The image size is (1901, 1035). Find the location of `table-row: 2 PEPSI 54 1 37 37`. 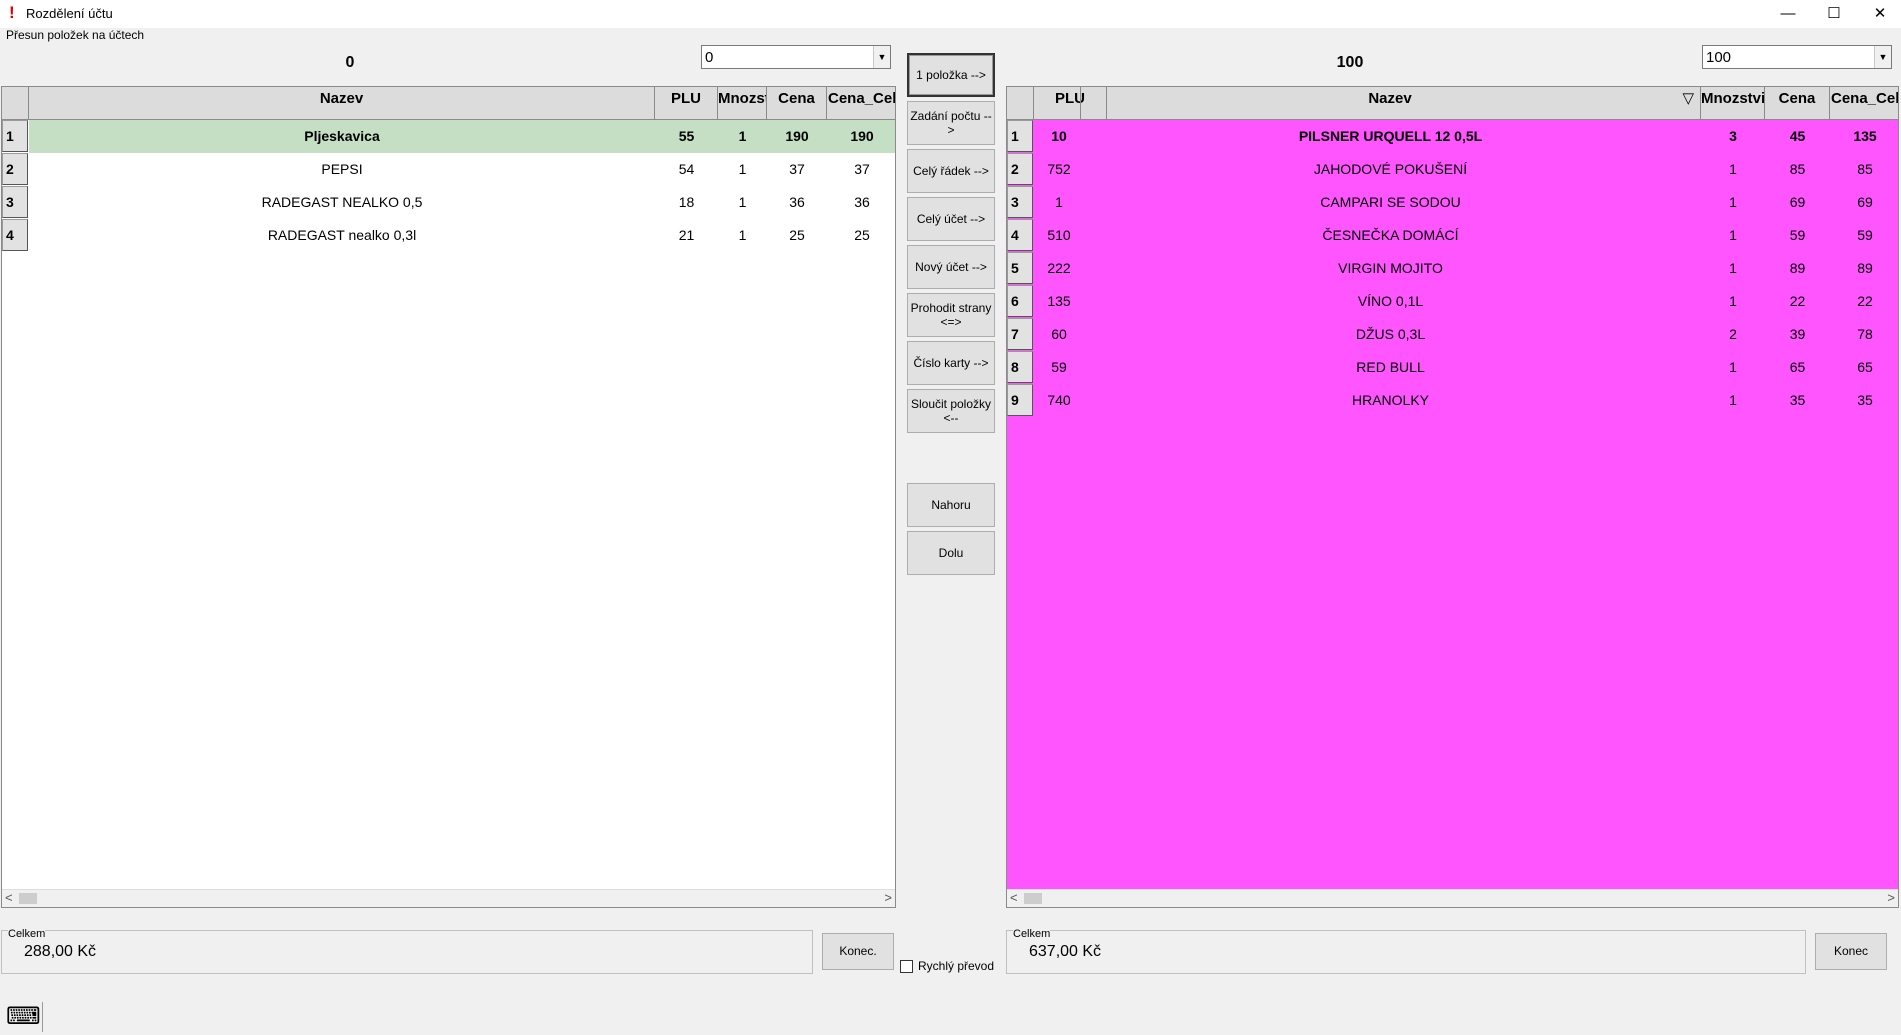

table-row: 2 PEPSI 54 1 37 37 is located at coordinates (448, 169).